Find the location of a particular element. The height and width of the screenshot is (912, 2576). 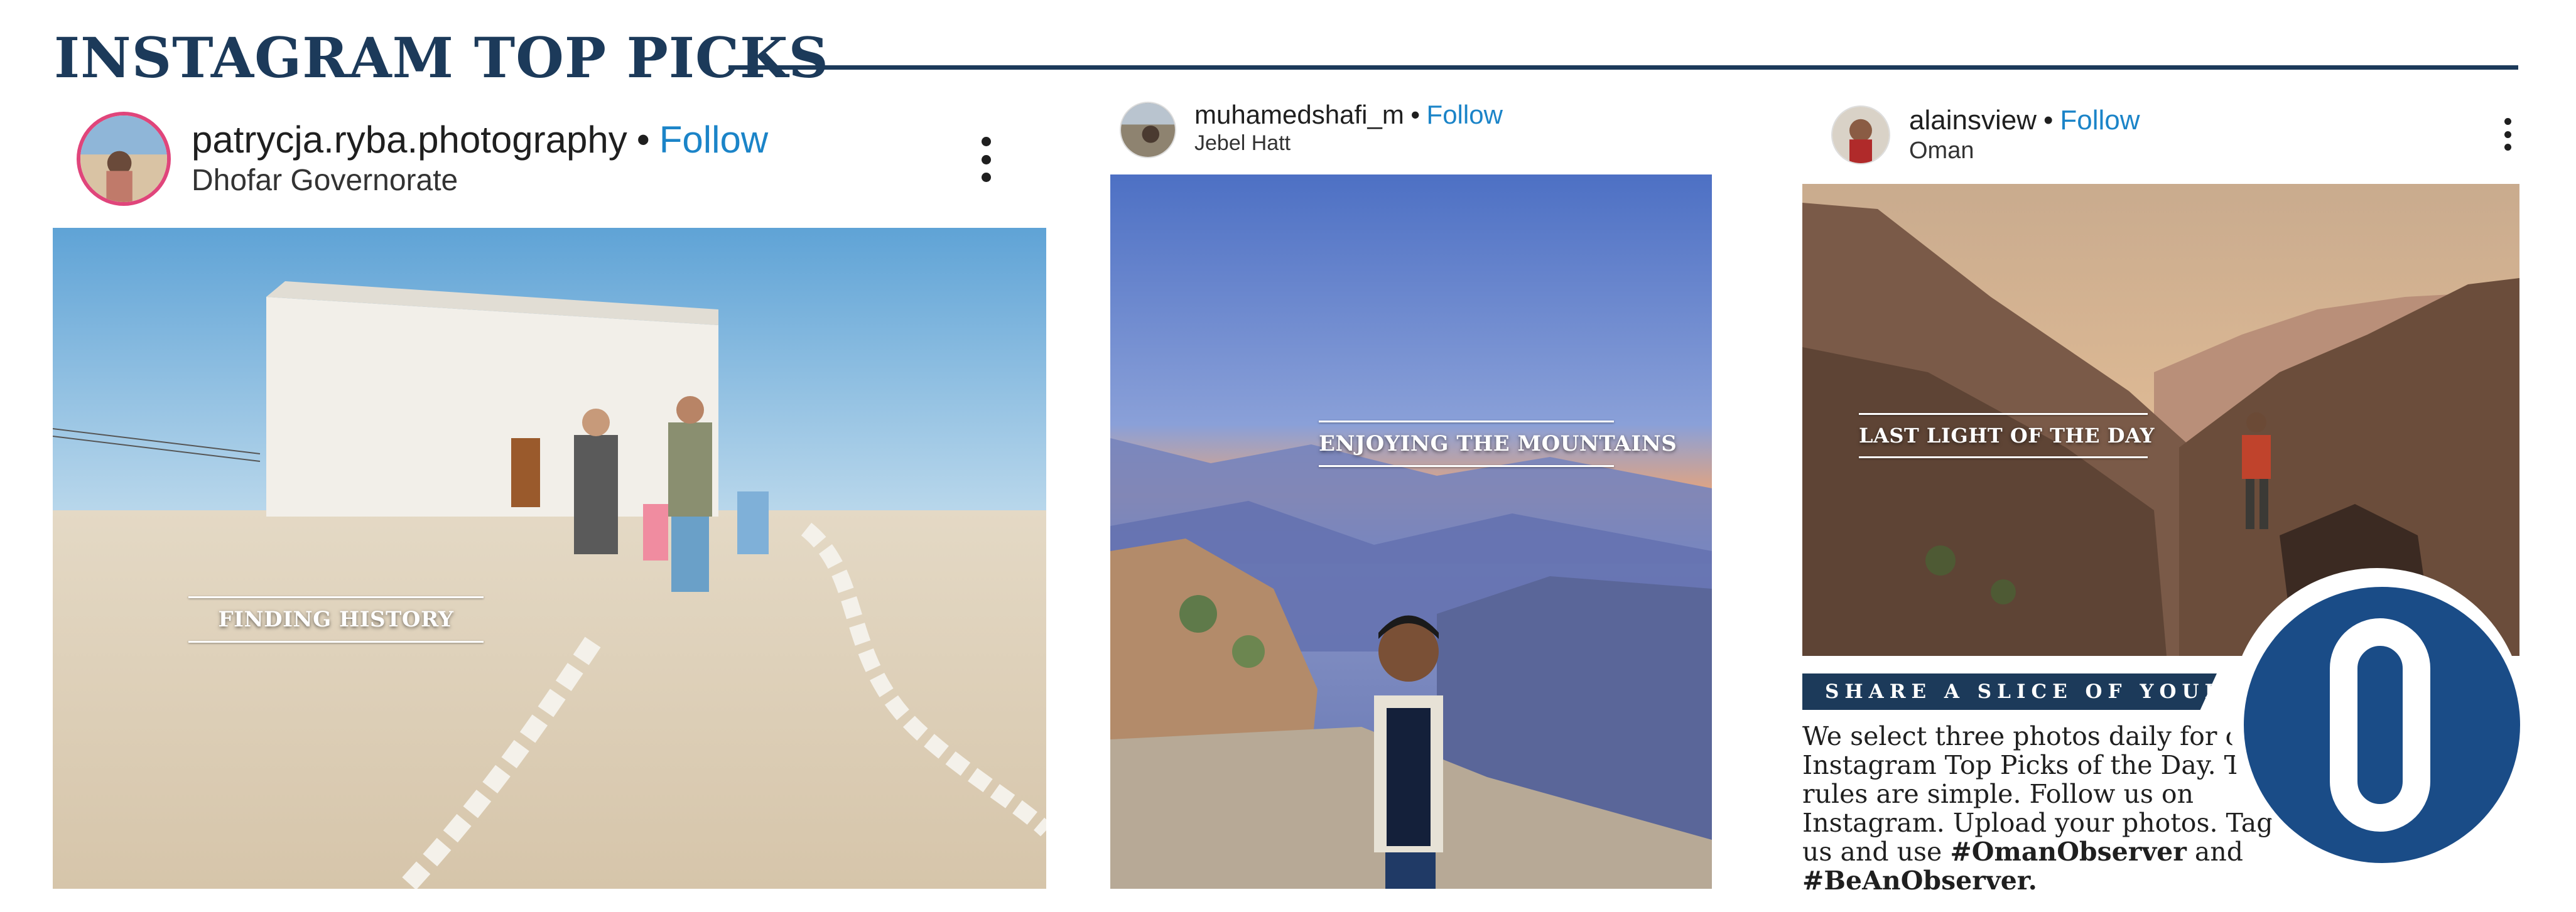

post3-username-line: alainsview • Follow is located at coordinates (2024, 120).